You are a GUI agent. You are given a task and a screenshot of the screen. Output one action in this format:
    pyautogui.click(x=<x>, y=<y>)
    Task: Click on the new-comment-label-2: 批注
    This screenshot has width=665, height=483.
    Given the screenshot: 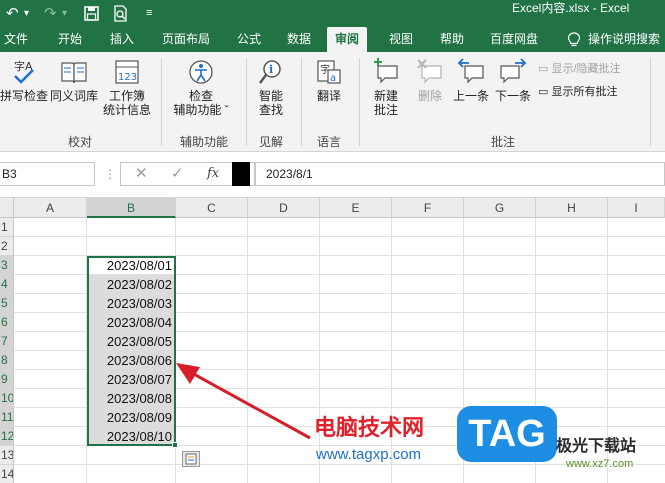 What is the action you would take?
    pyautogui.click(x=385, y=110)
    